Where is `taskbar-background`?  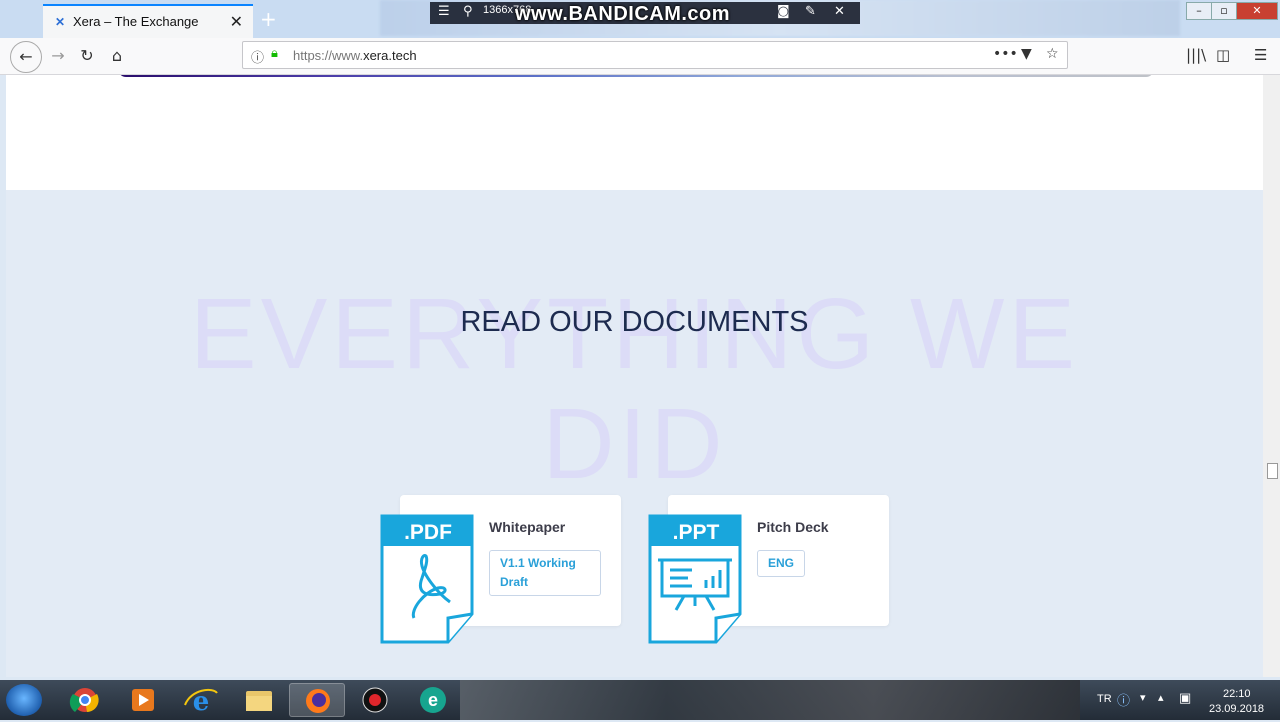
taskbar-background is located at coordinates (770, 700).